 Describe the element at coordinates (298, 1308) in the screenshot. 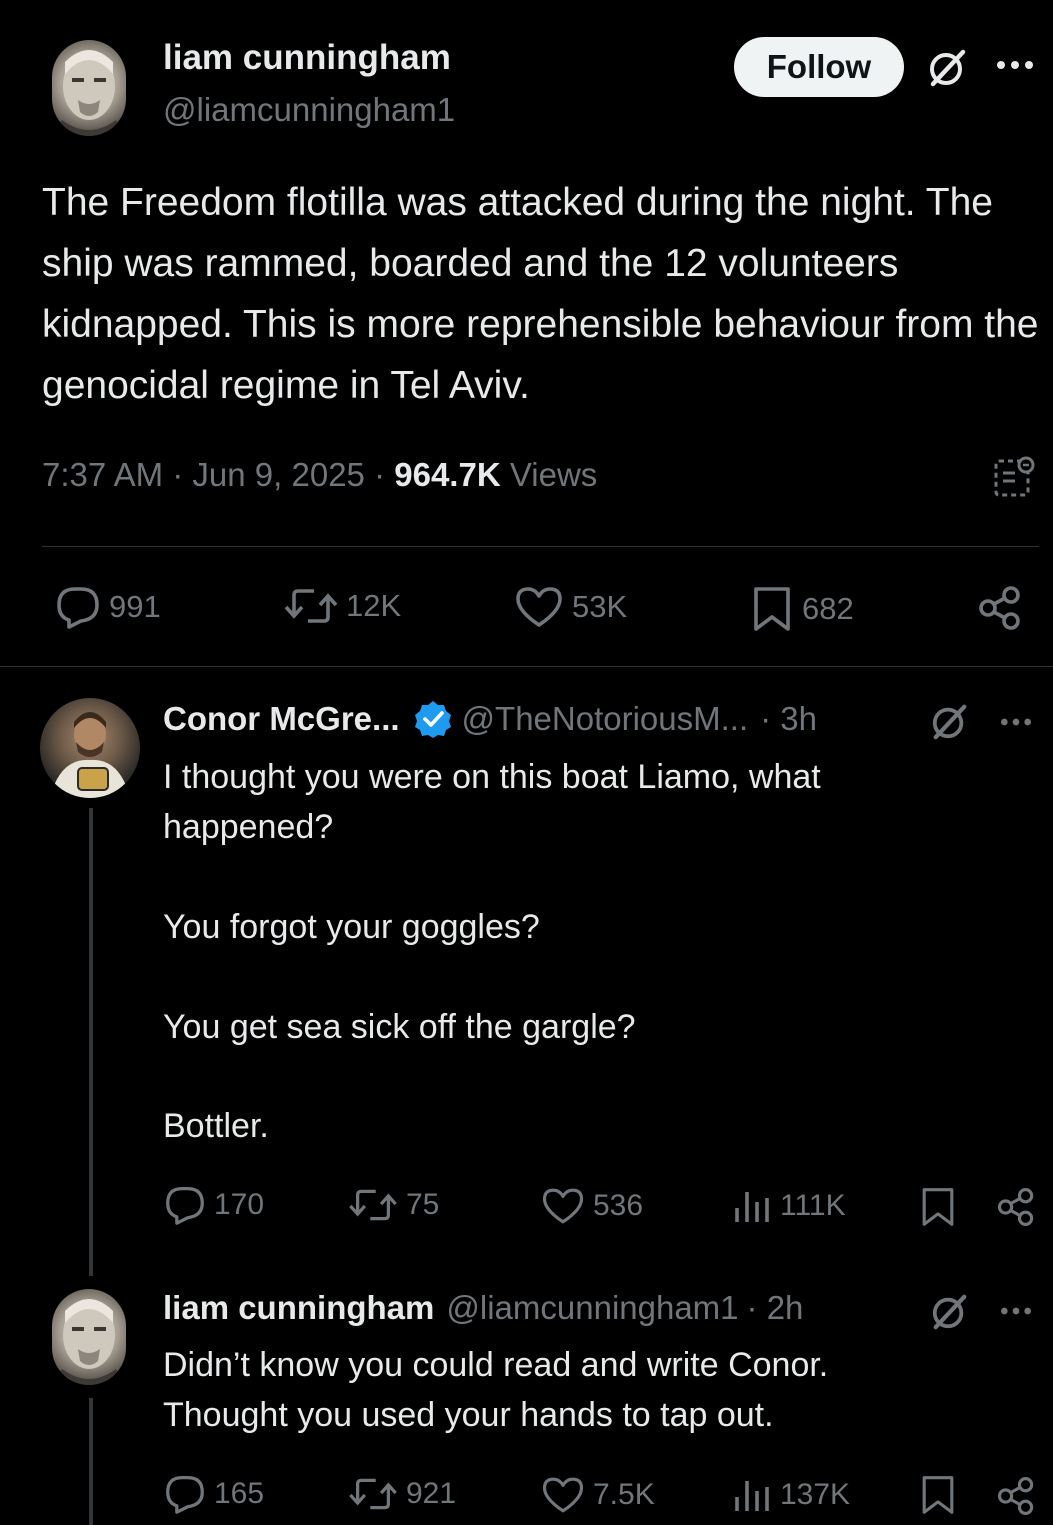

I see `reply-author-name: liam cunningham` at that location.